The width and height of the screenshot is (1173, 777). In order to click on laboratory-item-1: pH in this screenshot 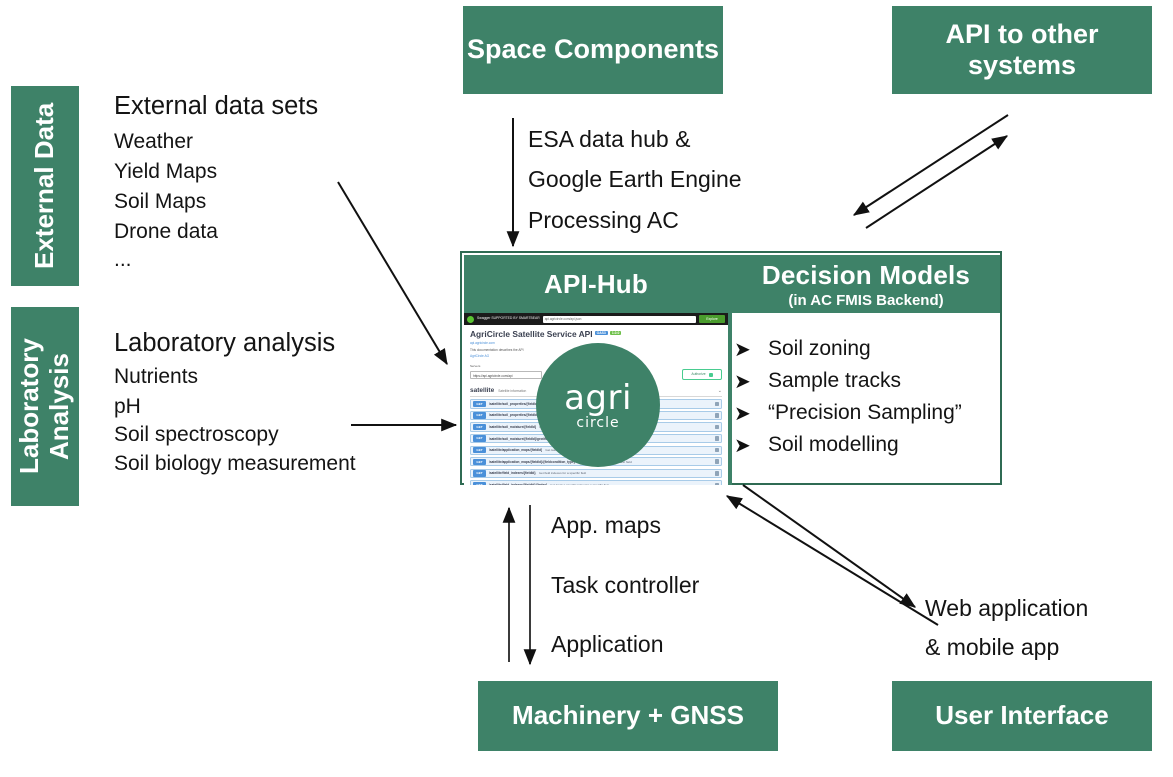, I will do `click(127, 406)`.